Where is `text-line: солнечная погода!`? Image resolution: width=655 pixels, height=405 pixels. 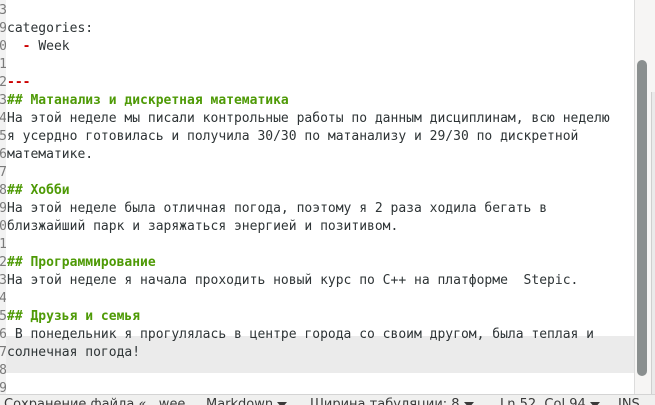 text-line: солнечная погода! is located at coordinates (73, 353).